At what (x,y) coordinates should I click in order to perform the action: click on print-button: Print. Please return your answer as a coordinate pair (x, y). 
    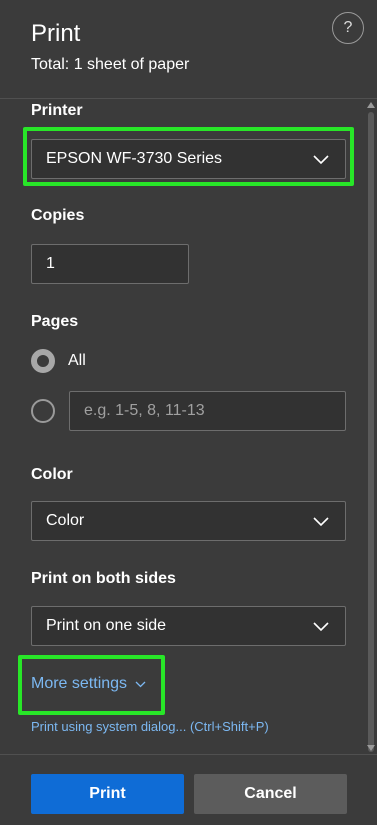
    Looking at the image, I should click on (107, 794).